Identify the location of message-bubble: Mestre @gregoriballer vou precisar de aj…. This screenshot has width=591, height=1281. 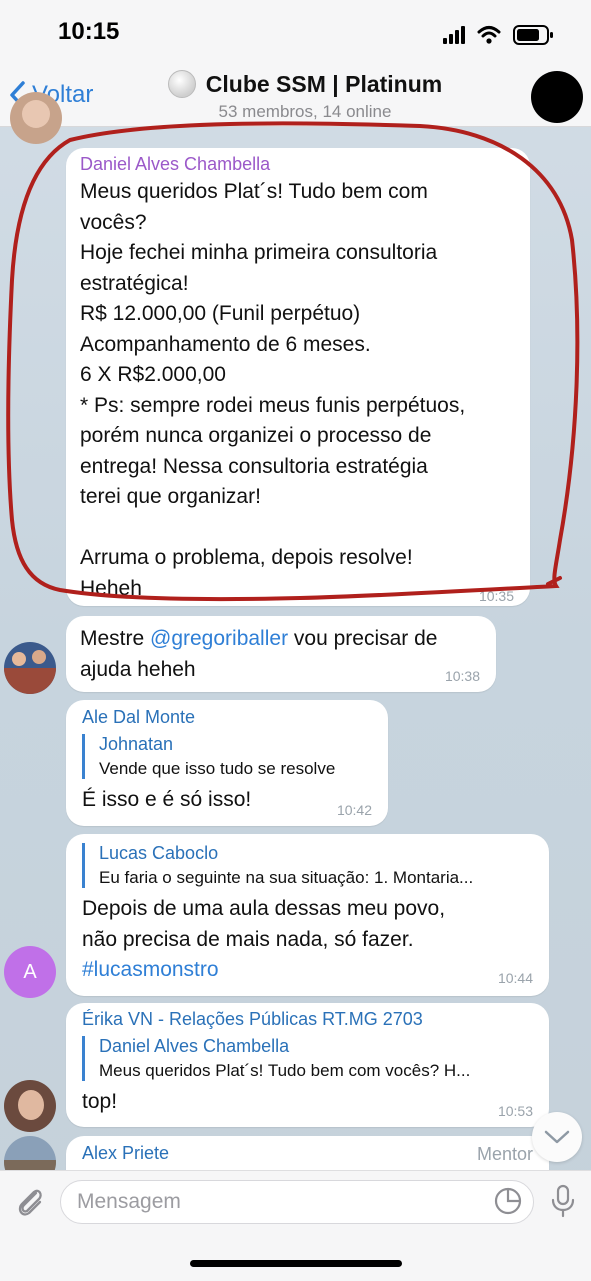
(281, 654).